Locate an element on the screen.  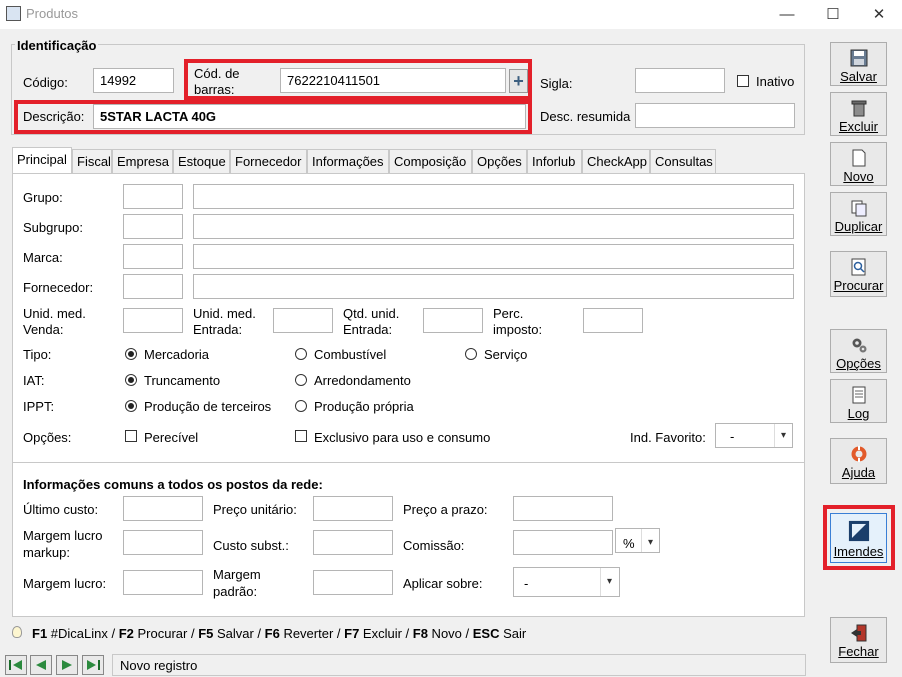
aplicar-sobre-select: - ▾ is located at coordinates (566, 582).